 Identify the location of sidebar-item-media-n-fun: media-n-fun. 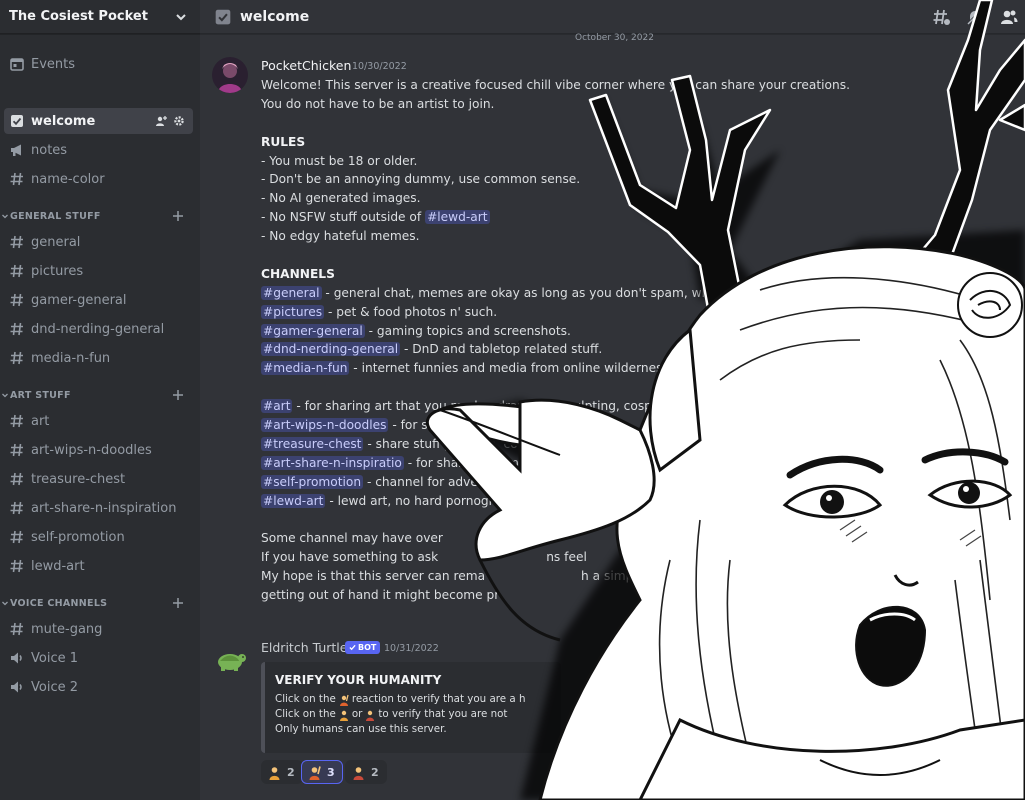
(98, 358).